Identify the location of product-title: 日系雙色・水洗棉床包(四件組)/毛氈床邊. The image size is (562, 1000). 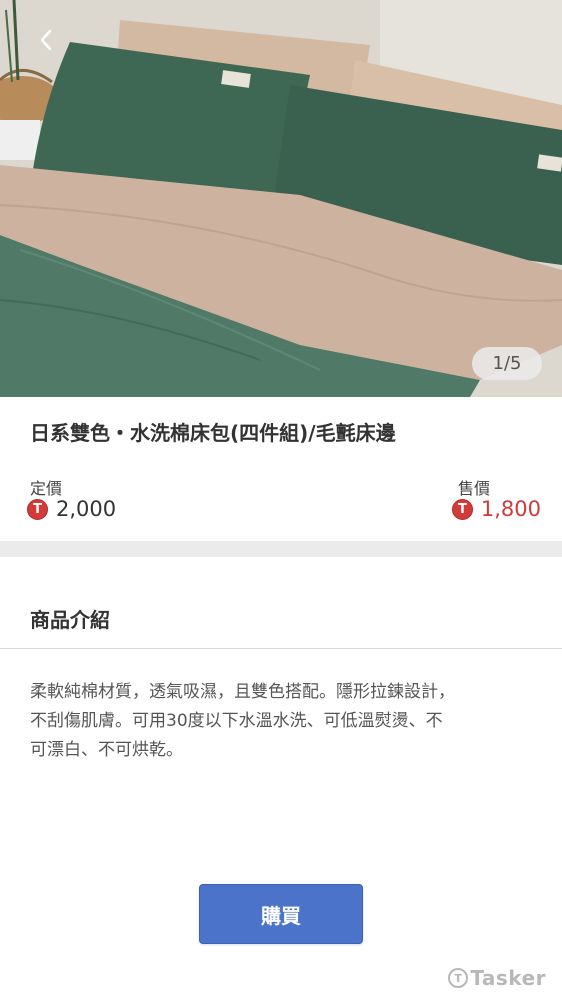
(213, 433).